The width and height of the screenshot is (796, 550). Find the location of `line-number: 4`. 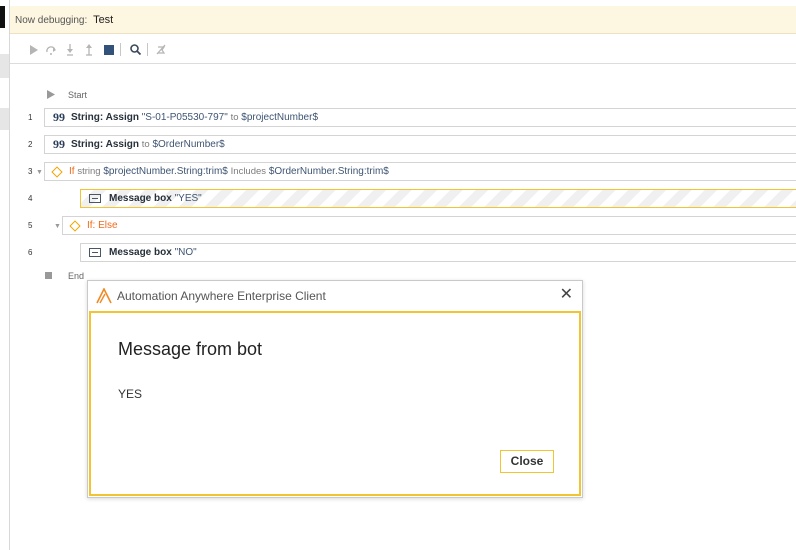

line-number: 4 is located at coordinates (30, 198).